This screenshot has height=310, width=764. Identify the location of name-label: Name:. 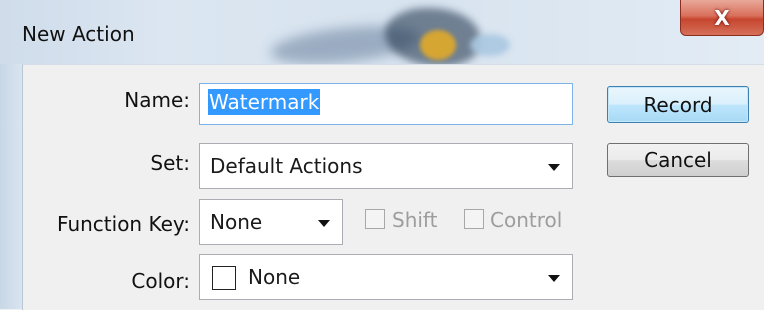
(157, 100).